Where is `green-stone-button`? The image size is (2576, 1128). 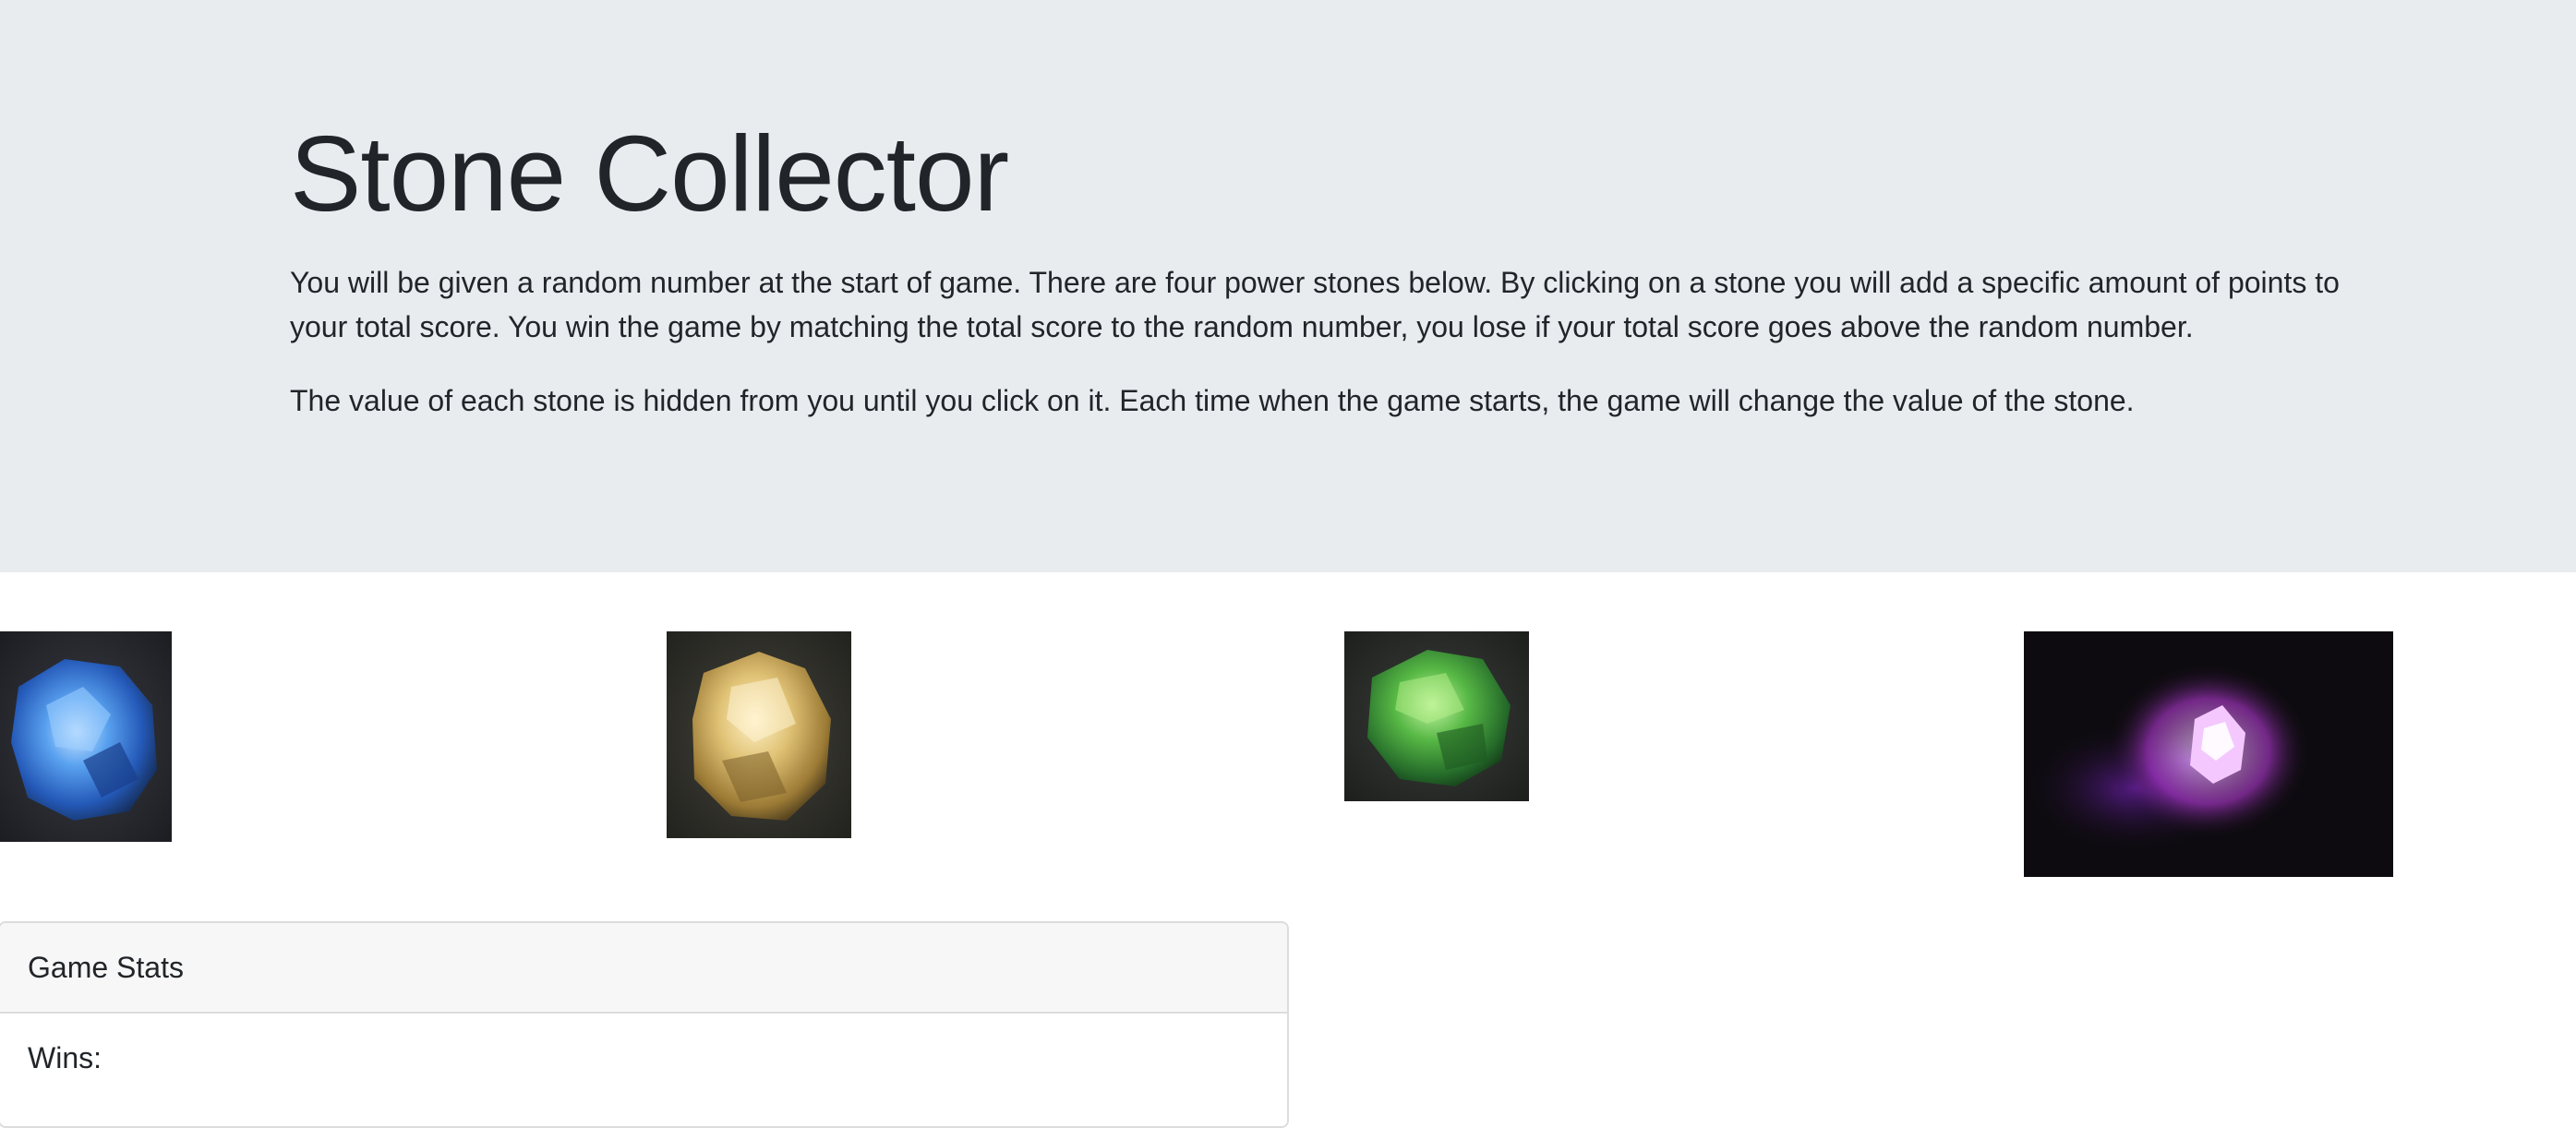 green-stone-button is located at coordinates (1436, 716).